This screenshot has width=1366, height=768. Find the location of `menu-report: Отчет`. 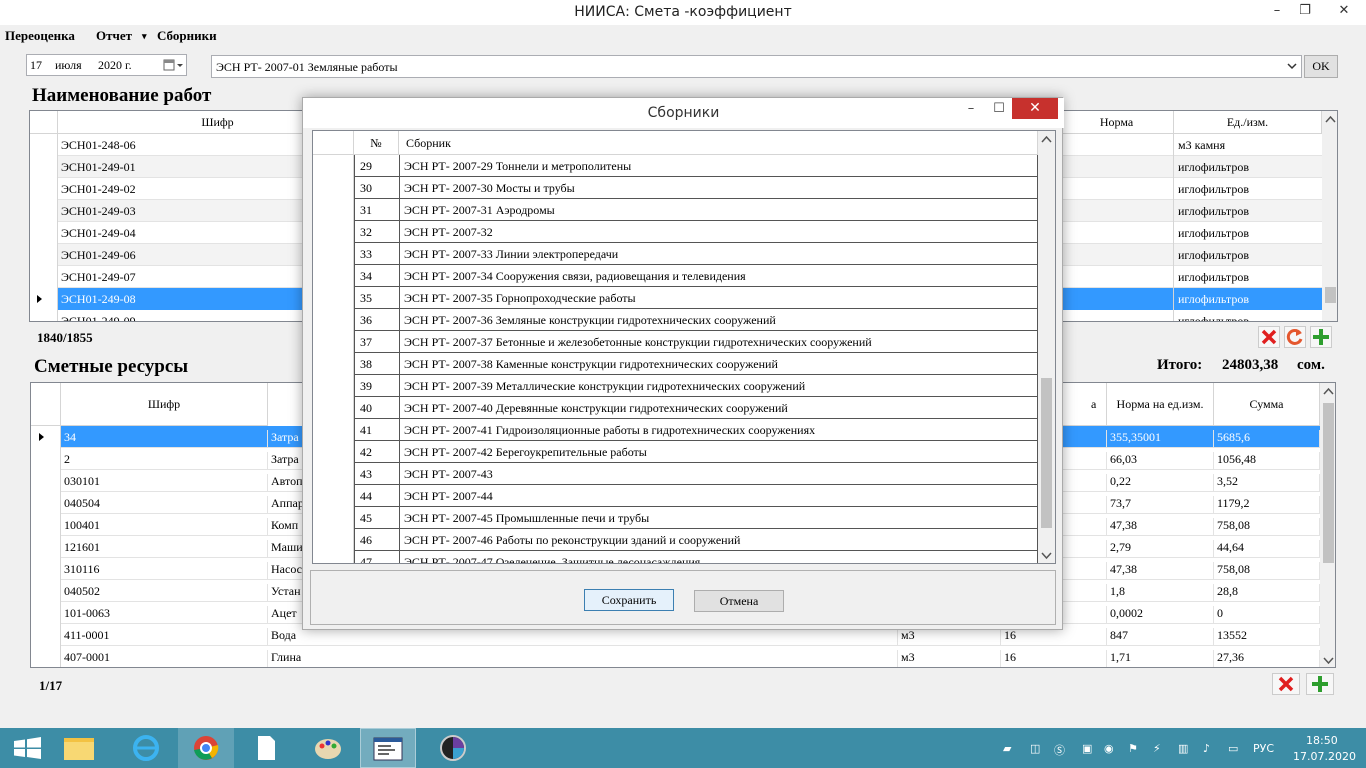

menu-report: Отчет is located at coordinates (114, 36).